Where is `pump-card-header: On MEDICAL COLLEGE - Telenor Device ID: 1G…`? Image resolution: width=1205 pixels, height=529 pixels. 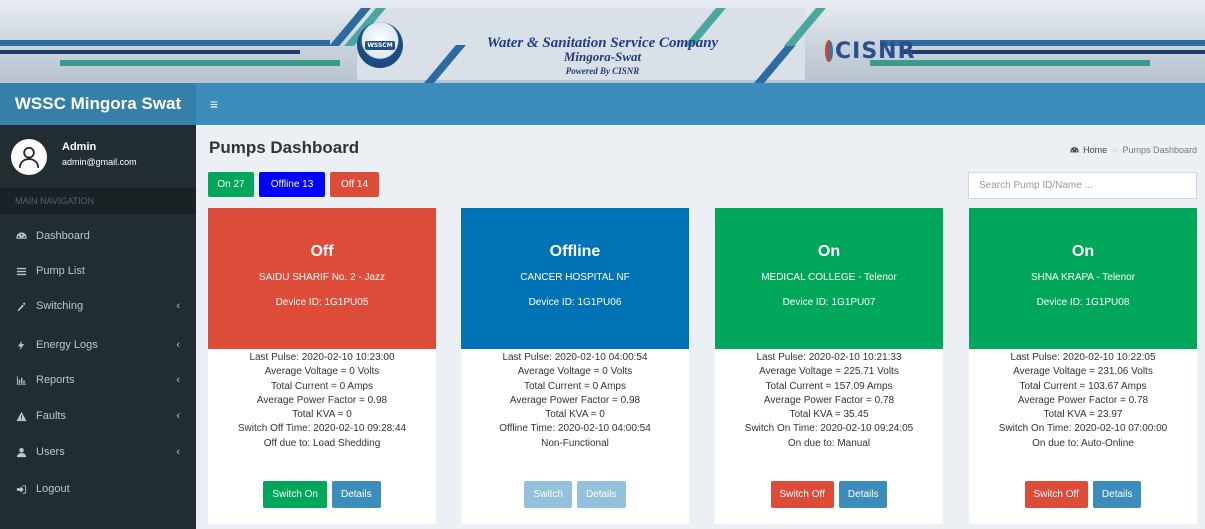 pump-card-header: On MEDICAL COLLEGE - Telenor Device ID: 1G… is located at coordinates (829, 278).